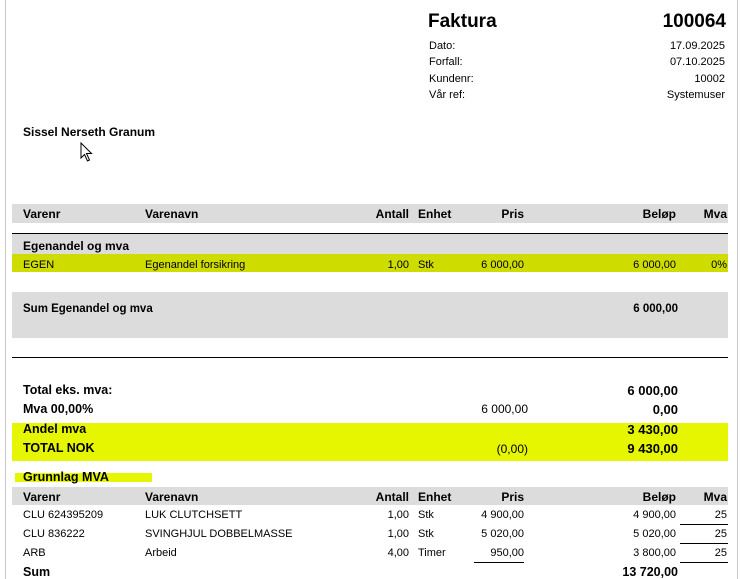  What do you see at coordinates (5, 289) in the screenshot?
I see `page-border-left` at bounding box center [5, 289].